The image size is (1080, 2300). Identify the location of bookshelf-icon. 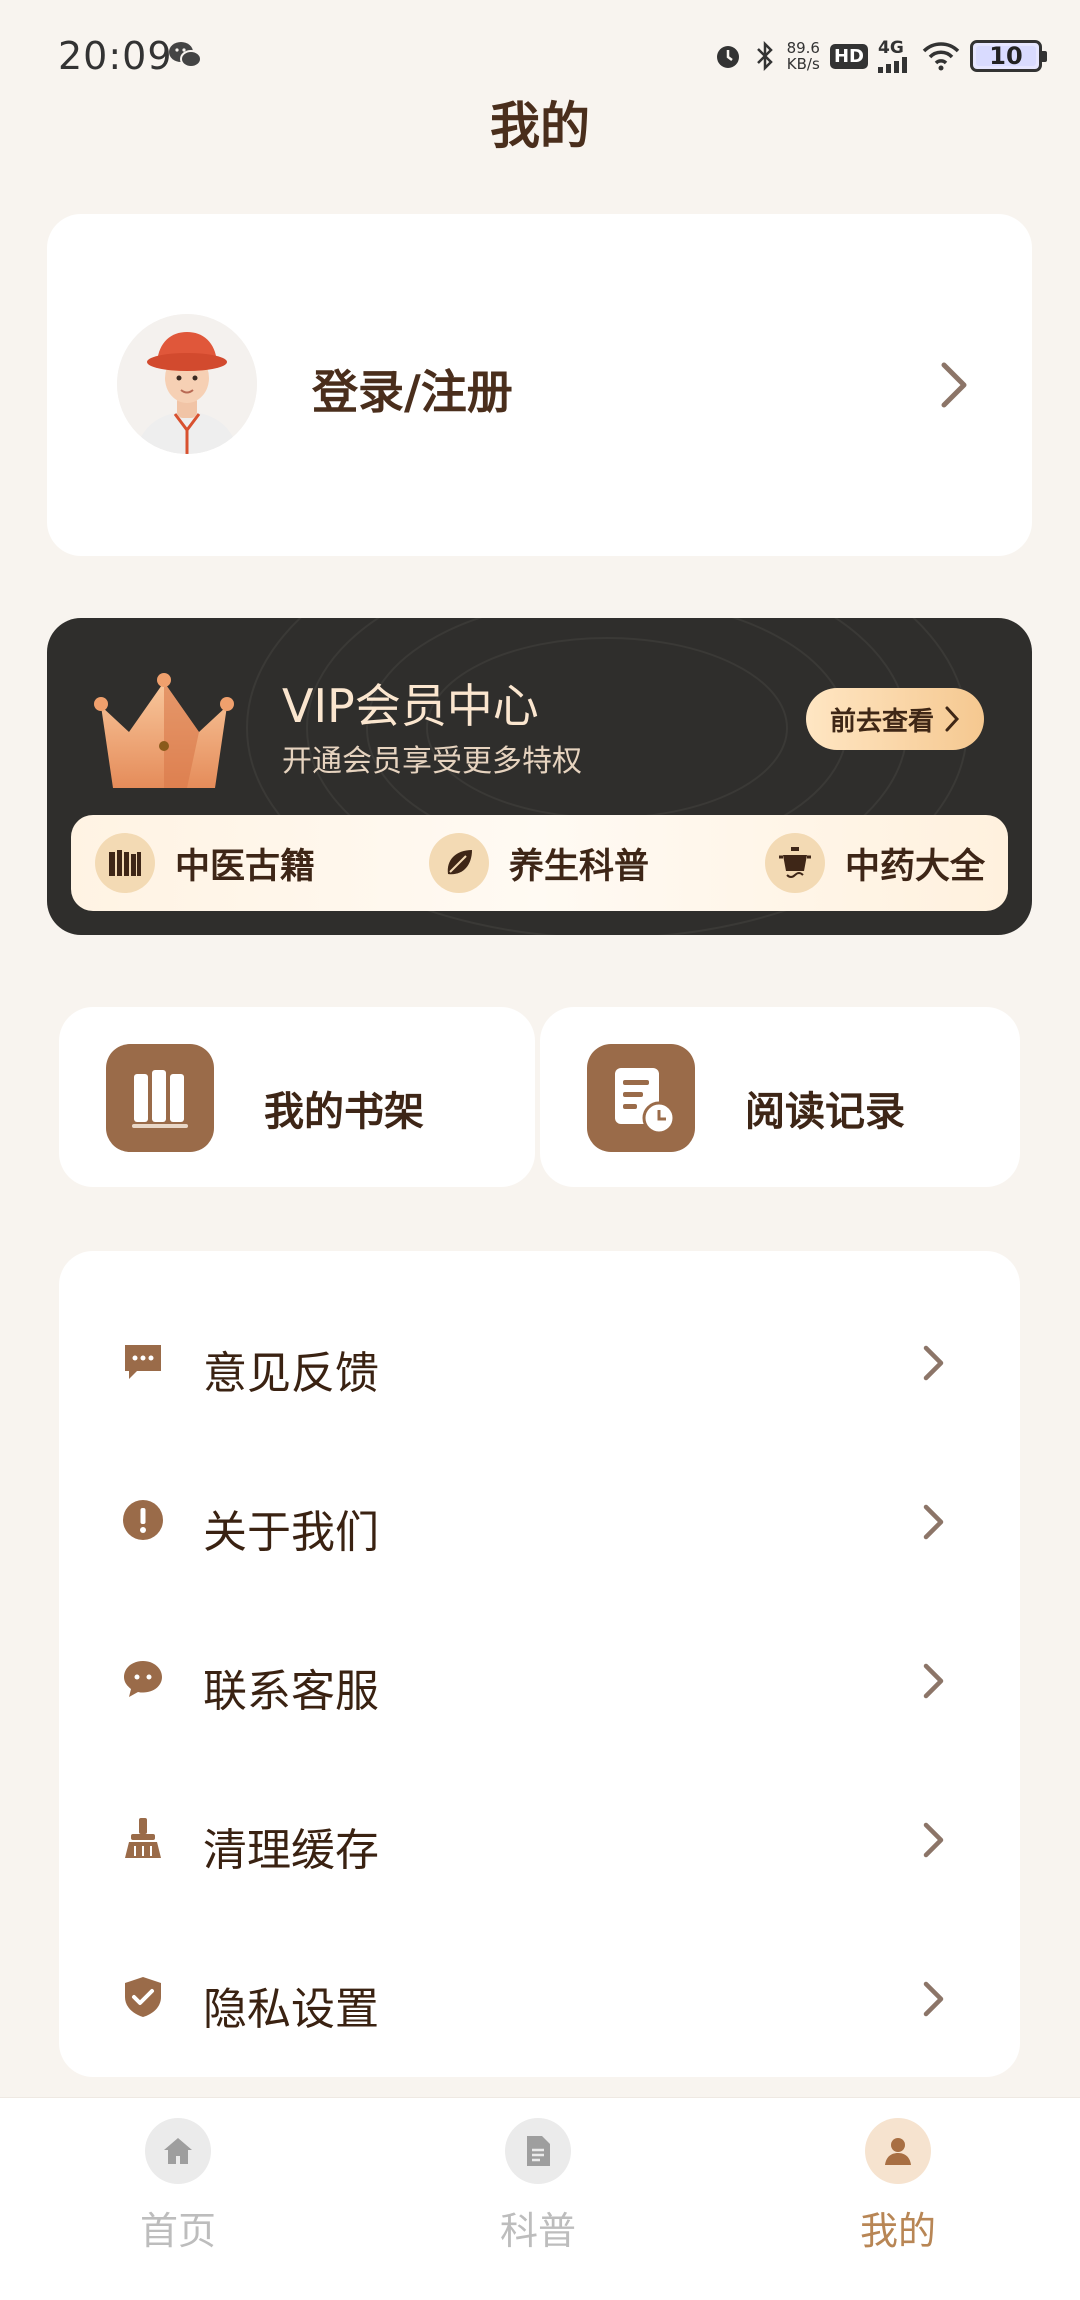
(160, 1098).